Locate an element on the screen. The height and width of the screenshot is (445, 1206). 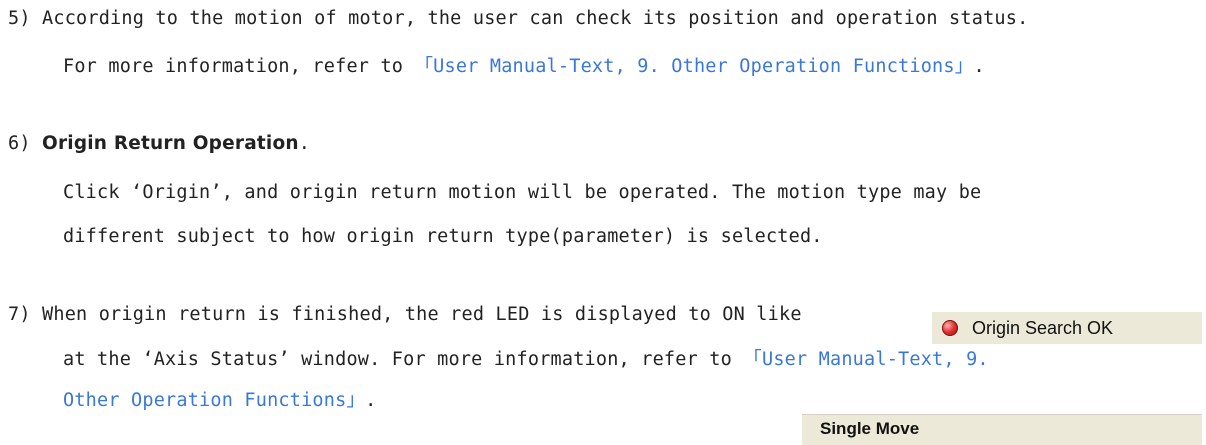
section-heading: Origin Return Operation is located at coordinates (170, 143).